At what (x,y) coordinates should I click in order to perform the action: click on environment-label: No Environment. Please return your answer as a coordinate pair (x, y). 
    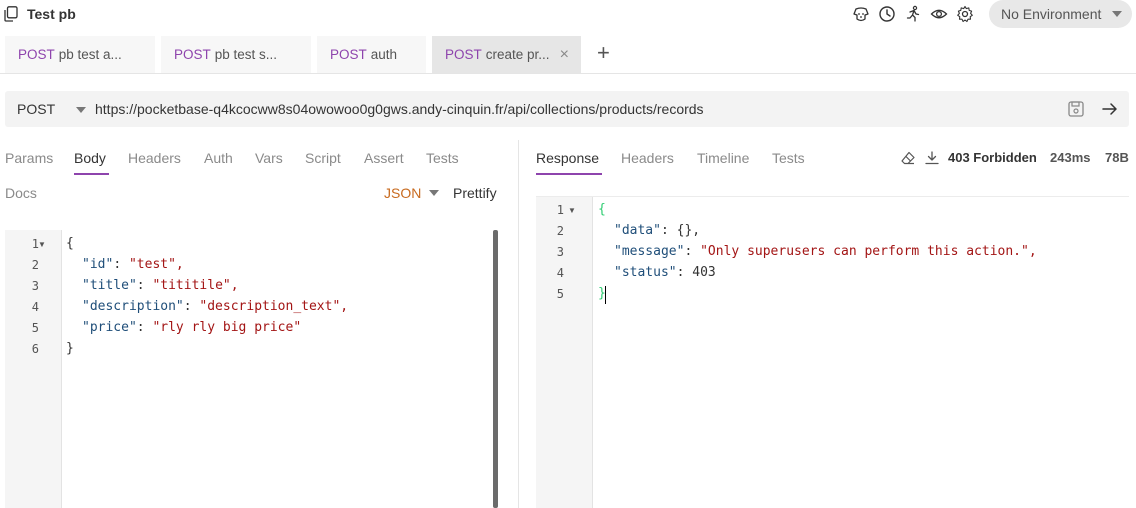
    Looking at the image, I should click on (1051, 14).